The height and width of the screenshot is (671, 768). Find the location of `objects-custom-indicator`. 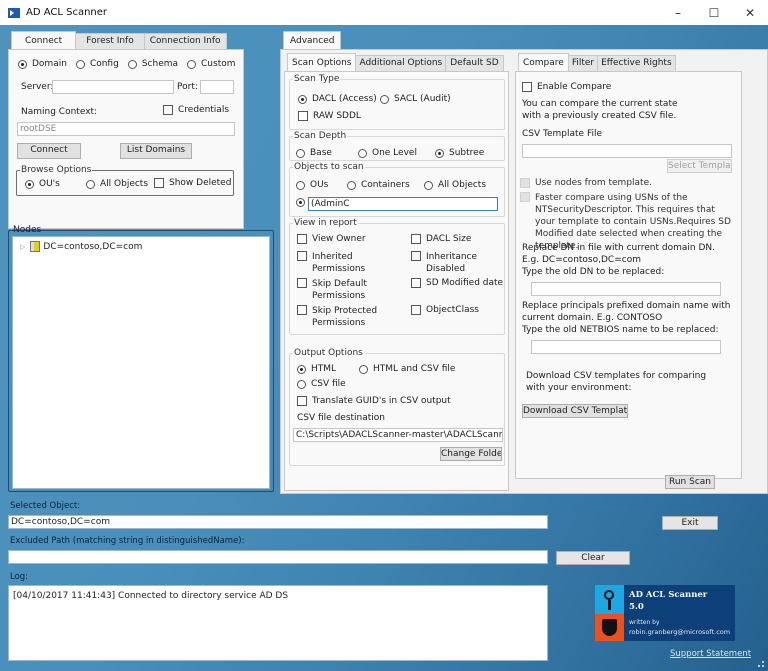

objects-custom-indicator is located at coordinates (300, 202).